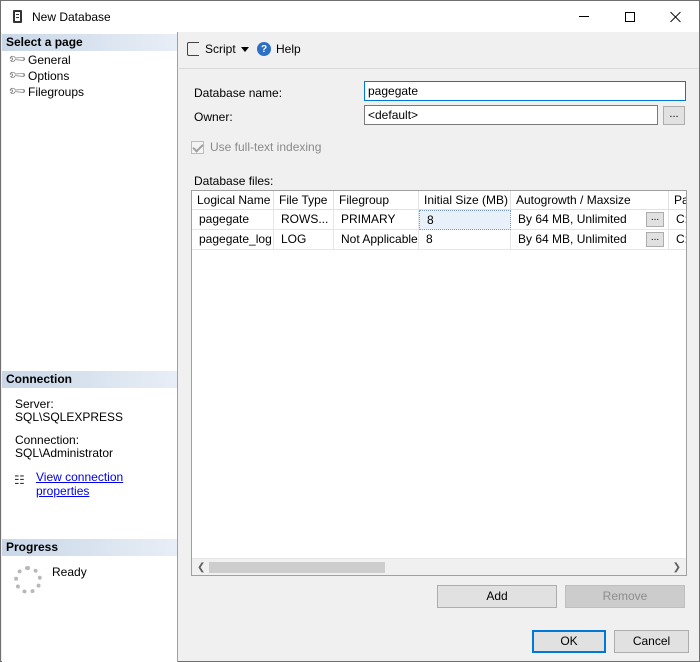 The width and height of the screenshot is (700, 662). I want to click on page-item-label: Options, so click(49, 76).